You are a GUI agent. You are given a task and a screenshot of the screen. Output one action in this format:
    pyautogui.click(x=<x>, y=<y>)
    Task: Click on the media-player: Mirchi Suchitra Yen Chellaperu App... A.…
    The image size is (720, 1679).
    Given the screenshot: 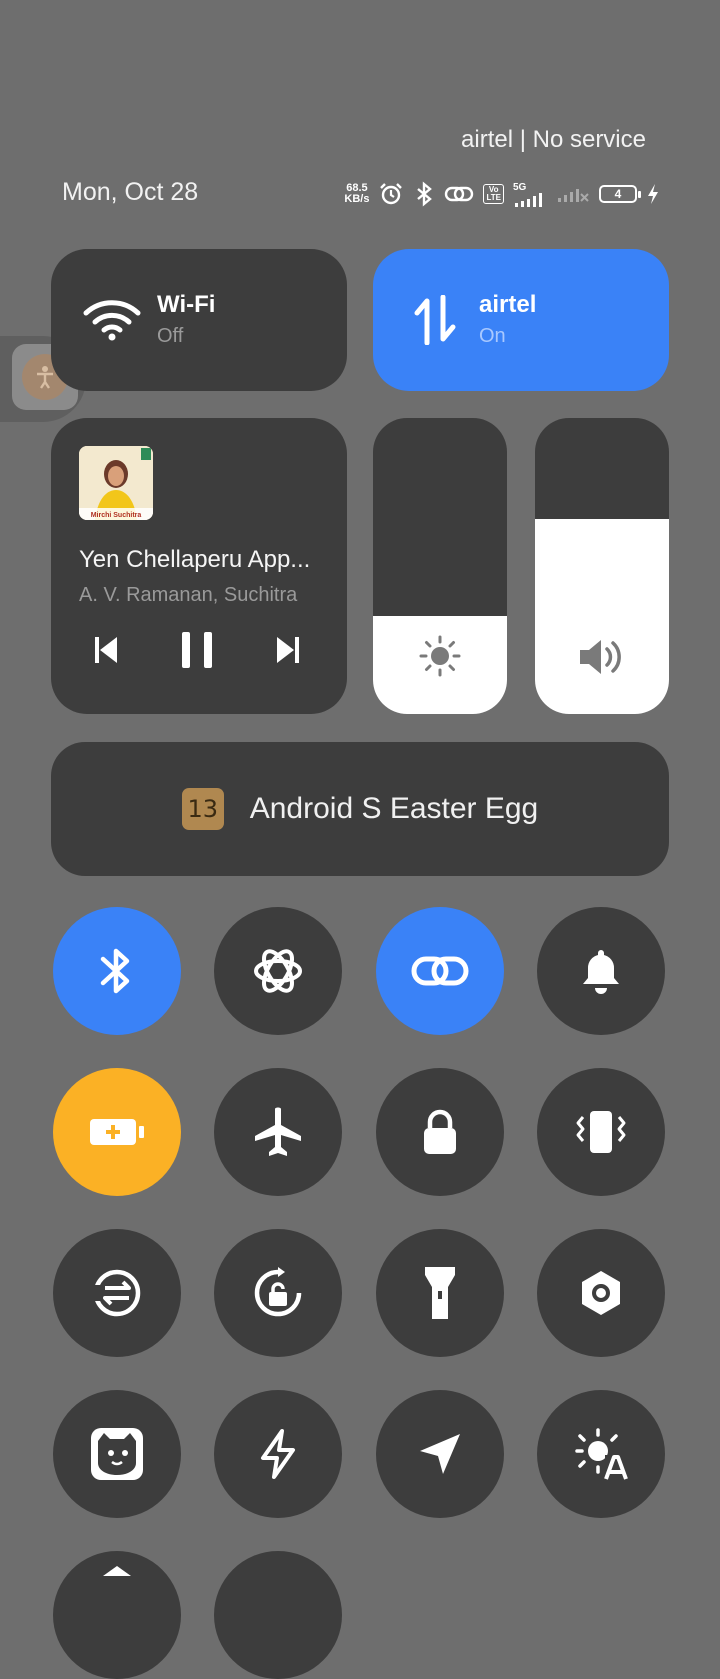 What is the action you would take?
    pyautogui.click(x=199, y=566)
    